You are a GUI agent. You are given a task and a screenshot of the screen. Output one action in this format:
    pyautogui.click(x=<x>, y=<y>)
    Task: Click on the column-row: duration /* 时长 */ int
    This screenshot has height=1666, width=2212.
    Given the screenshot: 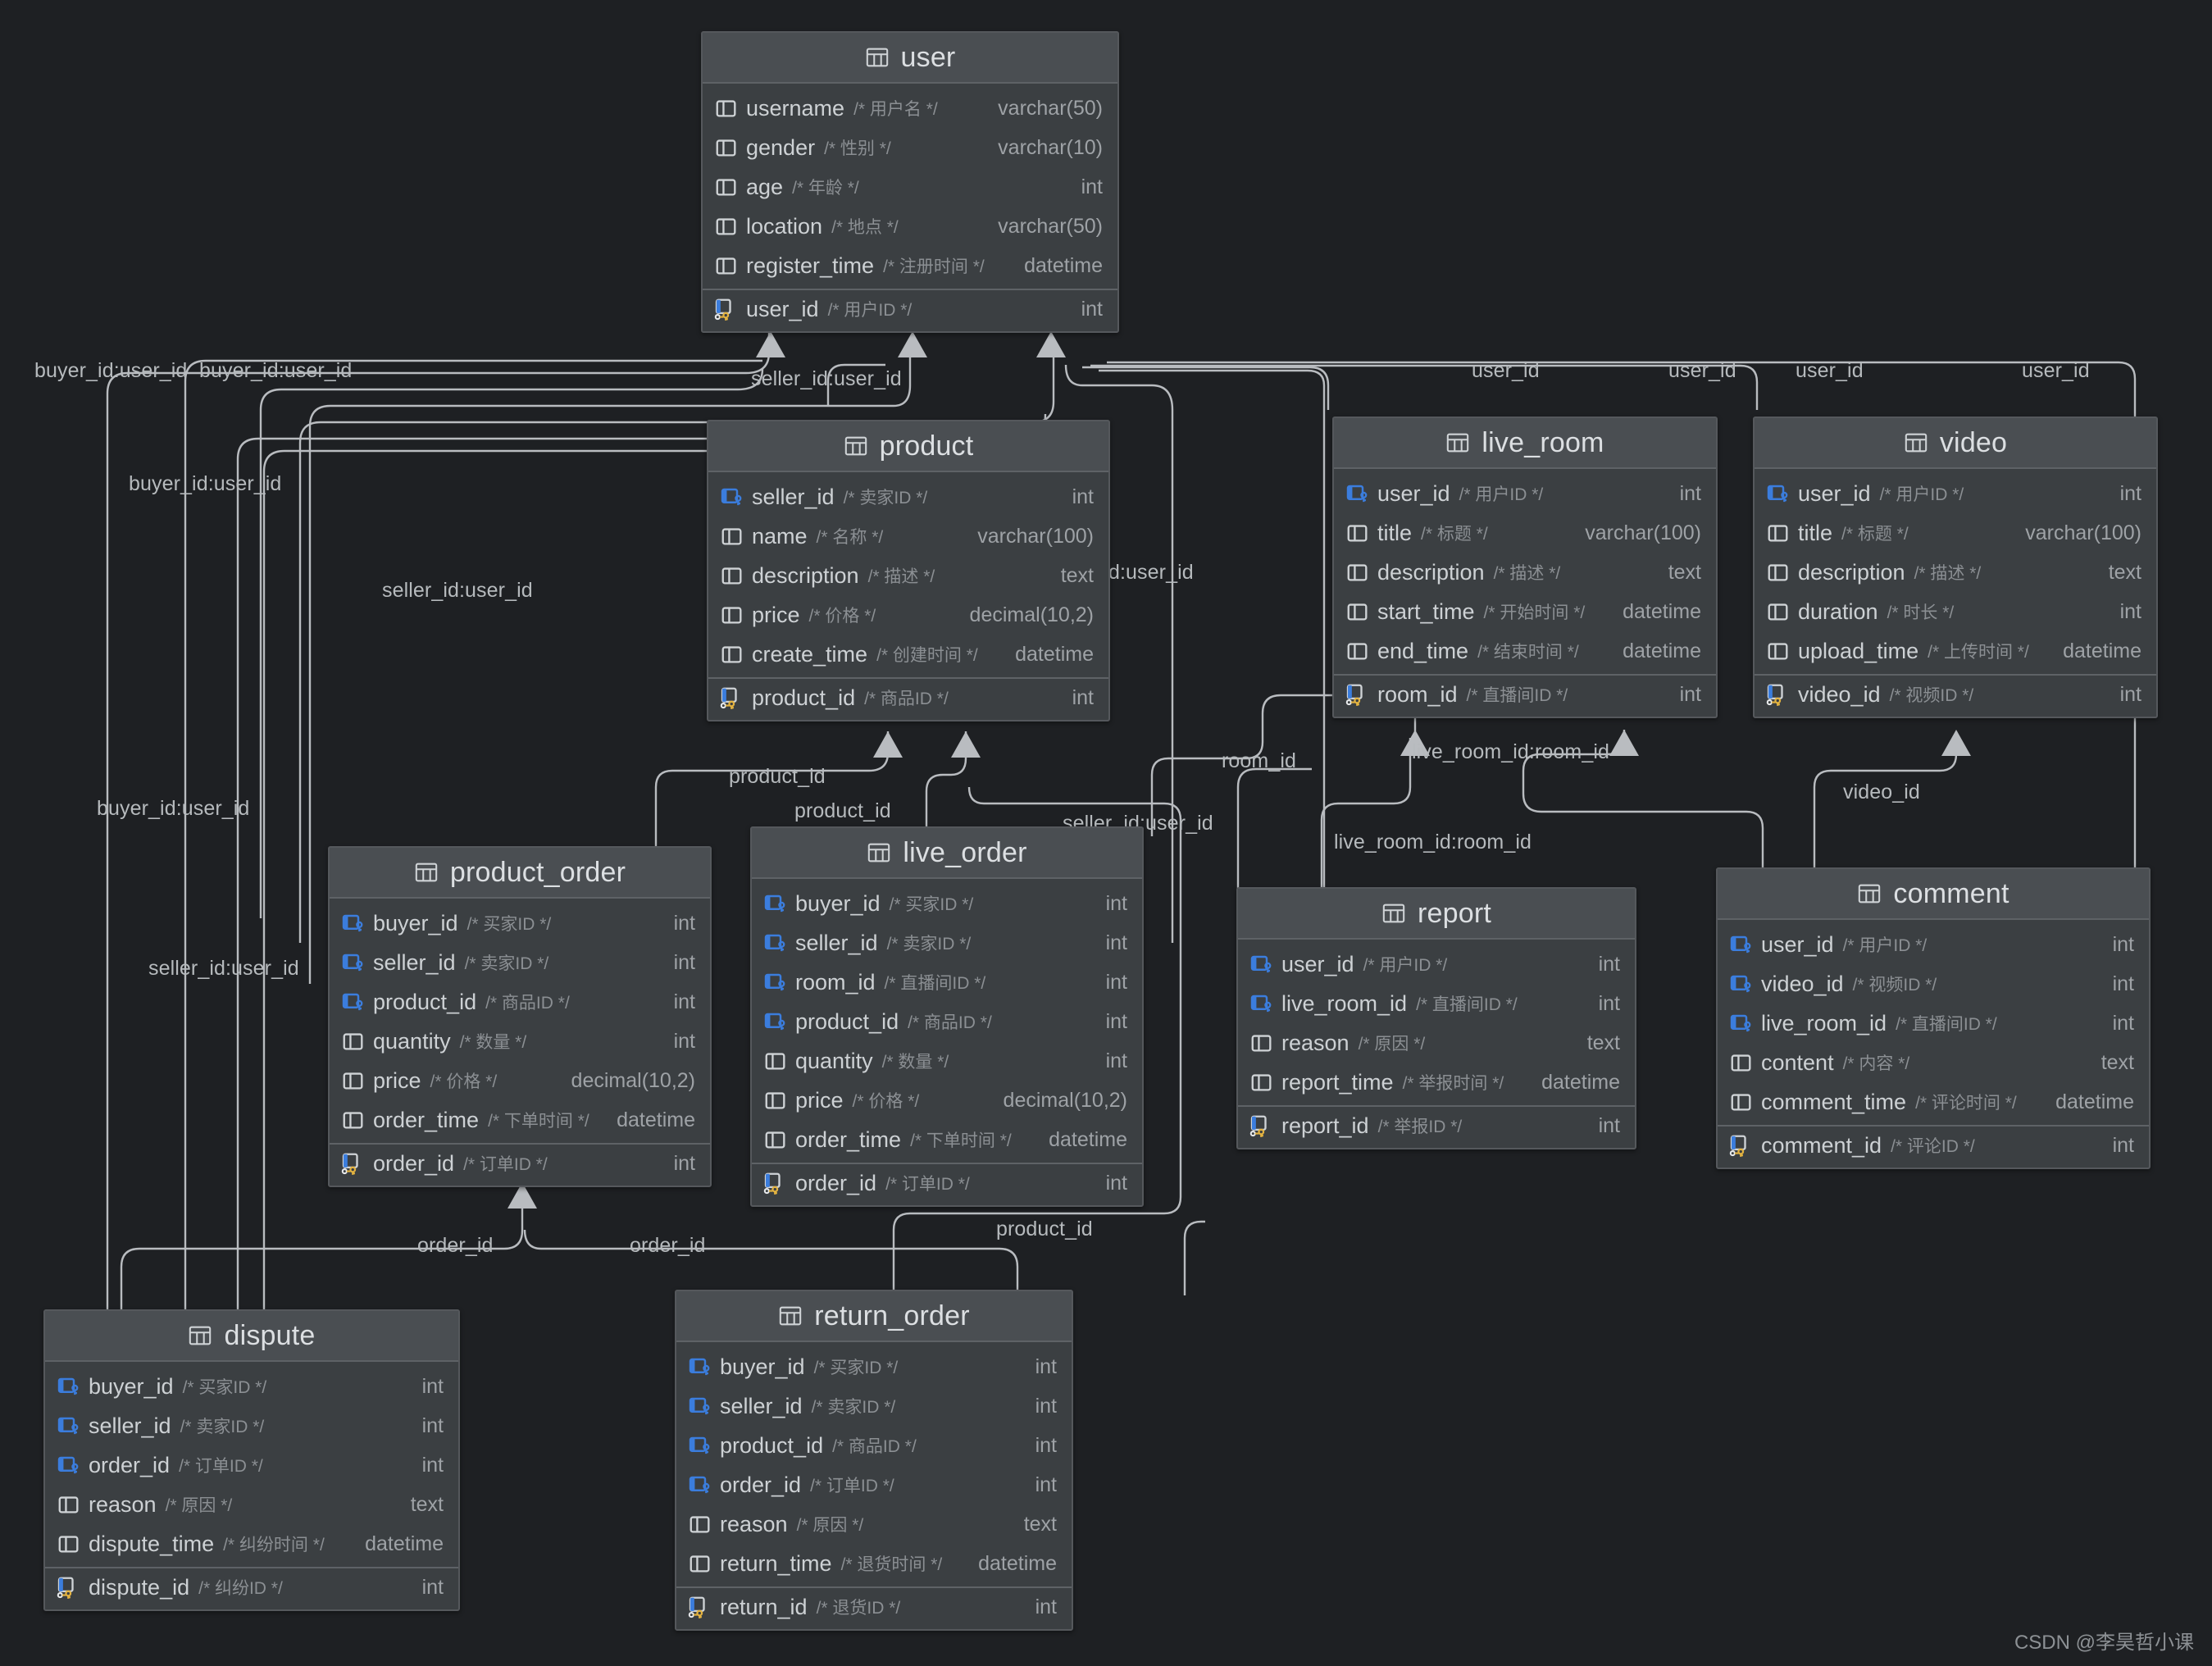 What is the action you would take?
    pyautogui.click(x=1956, y=611)
    